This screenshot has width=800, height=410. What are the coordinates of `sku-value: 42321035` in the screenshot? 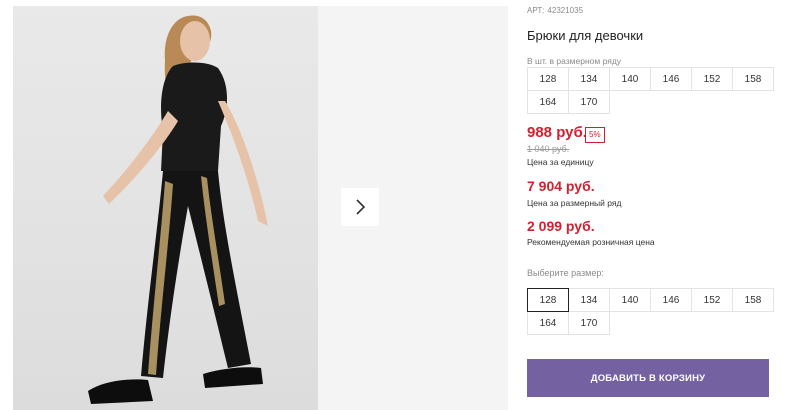 It's located at (565, 10).